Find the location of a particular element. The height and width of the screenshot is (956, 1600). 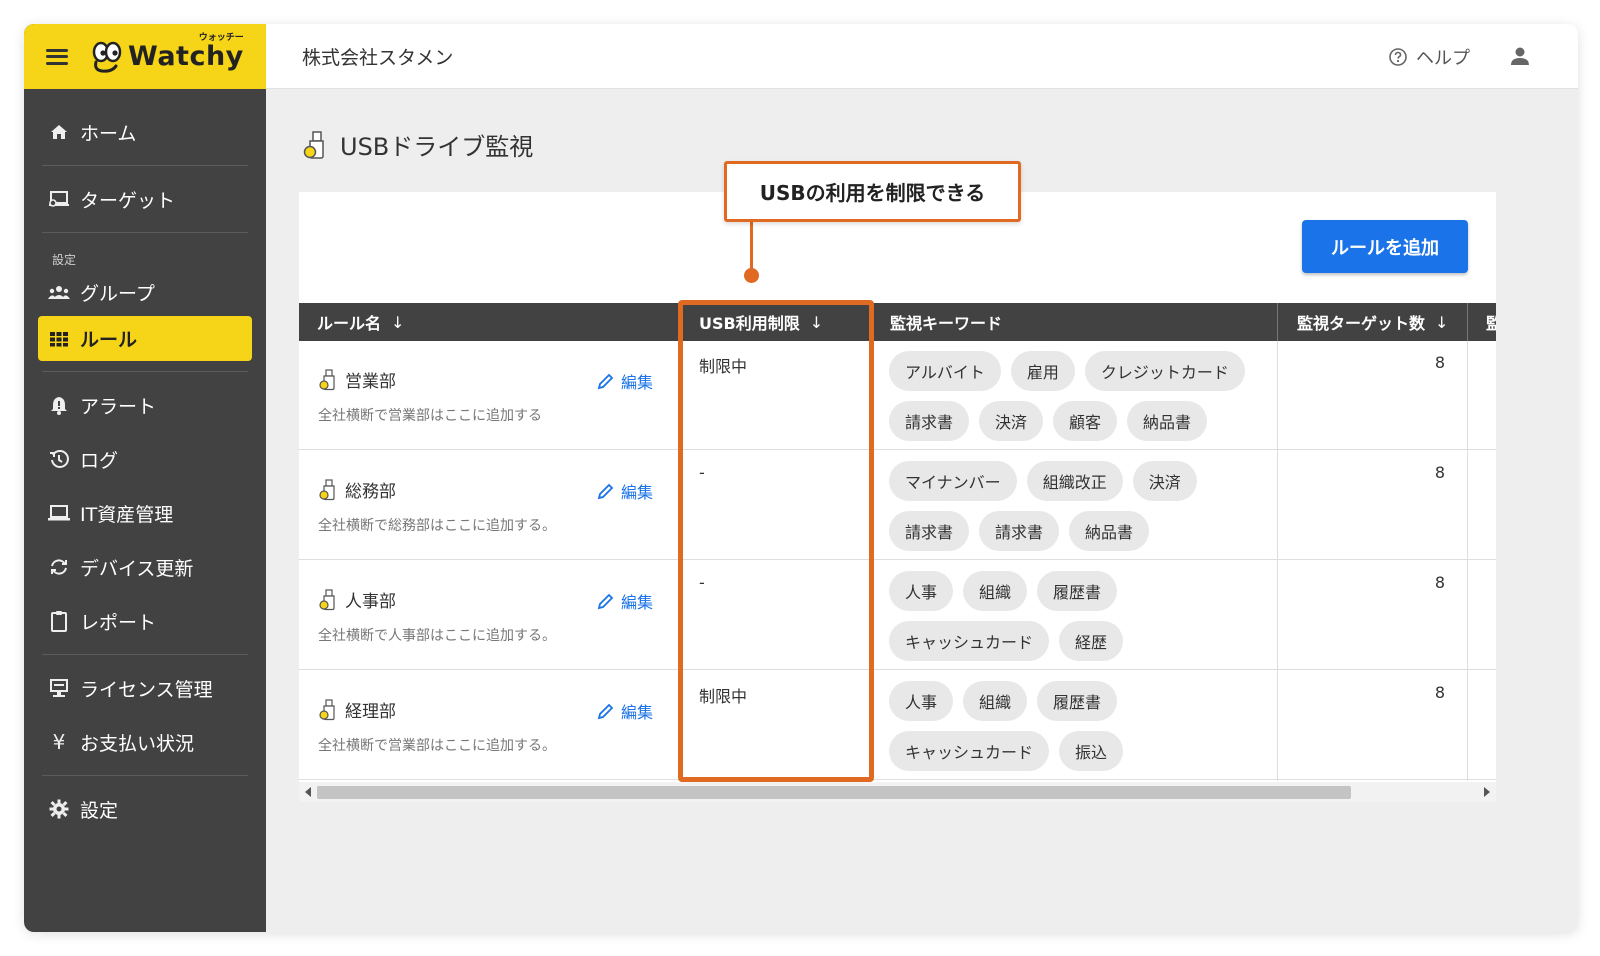

logo-ruby: ウォッチー is located at coordinates (221, 37).